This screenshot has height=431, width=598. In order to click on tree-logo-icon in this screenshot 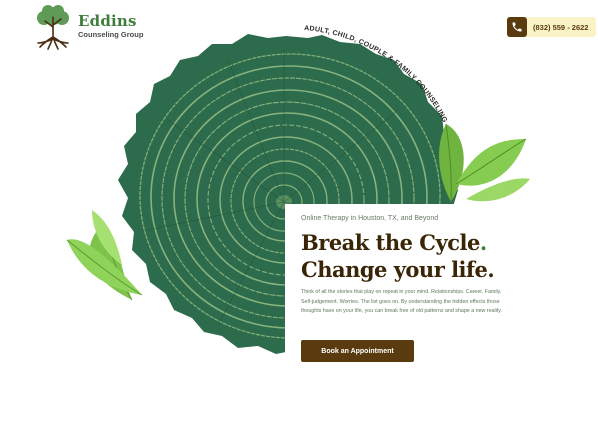, I will do `click(53, 27)`.